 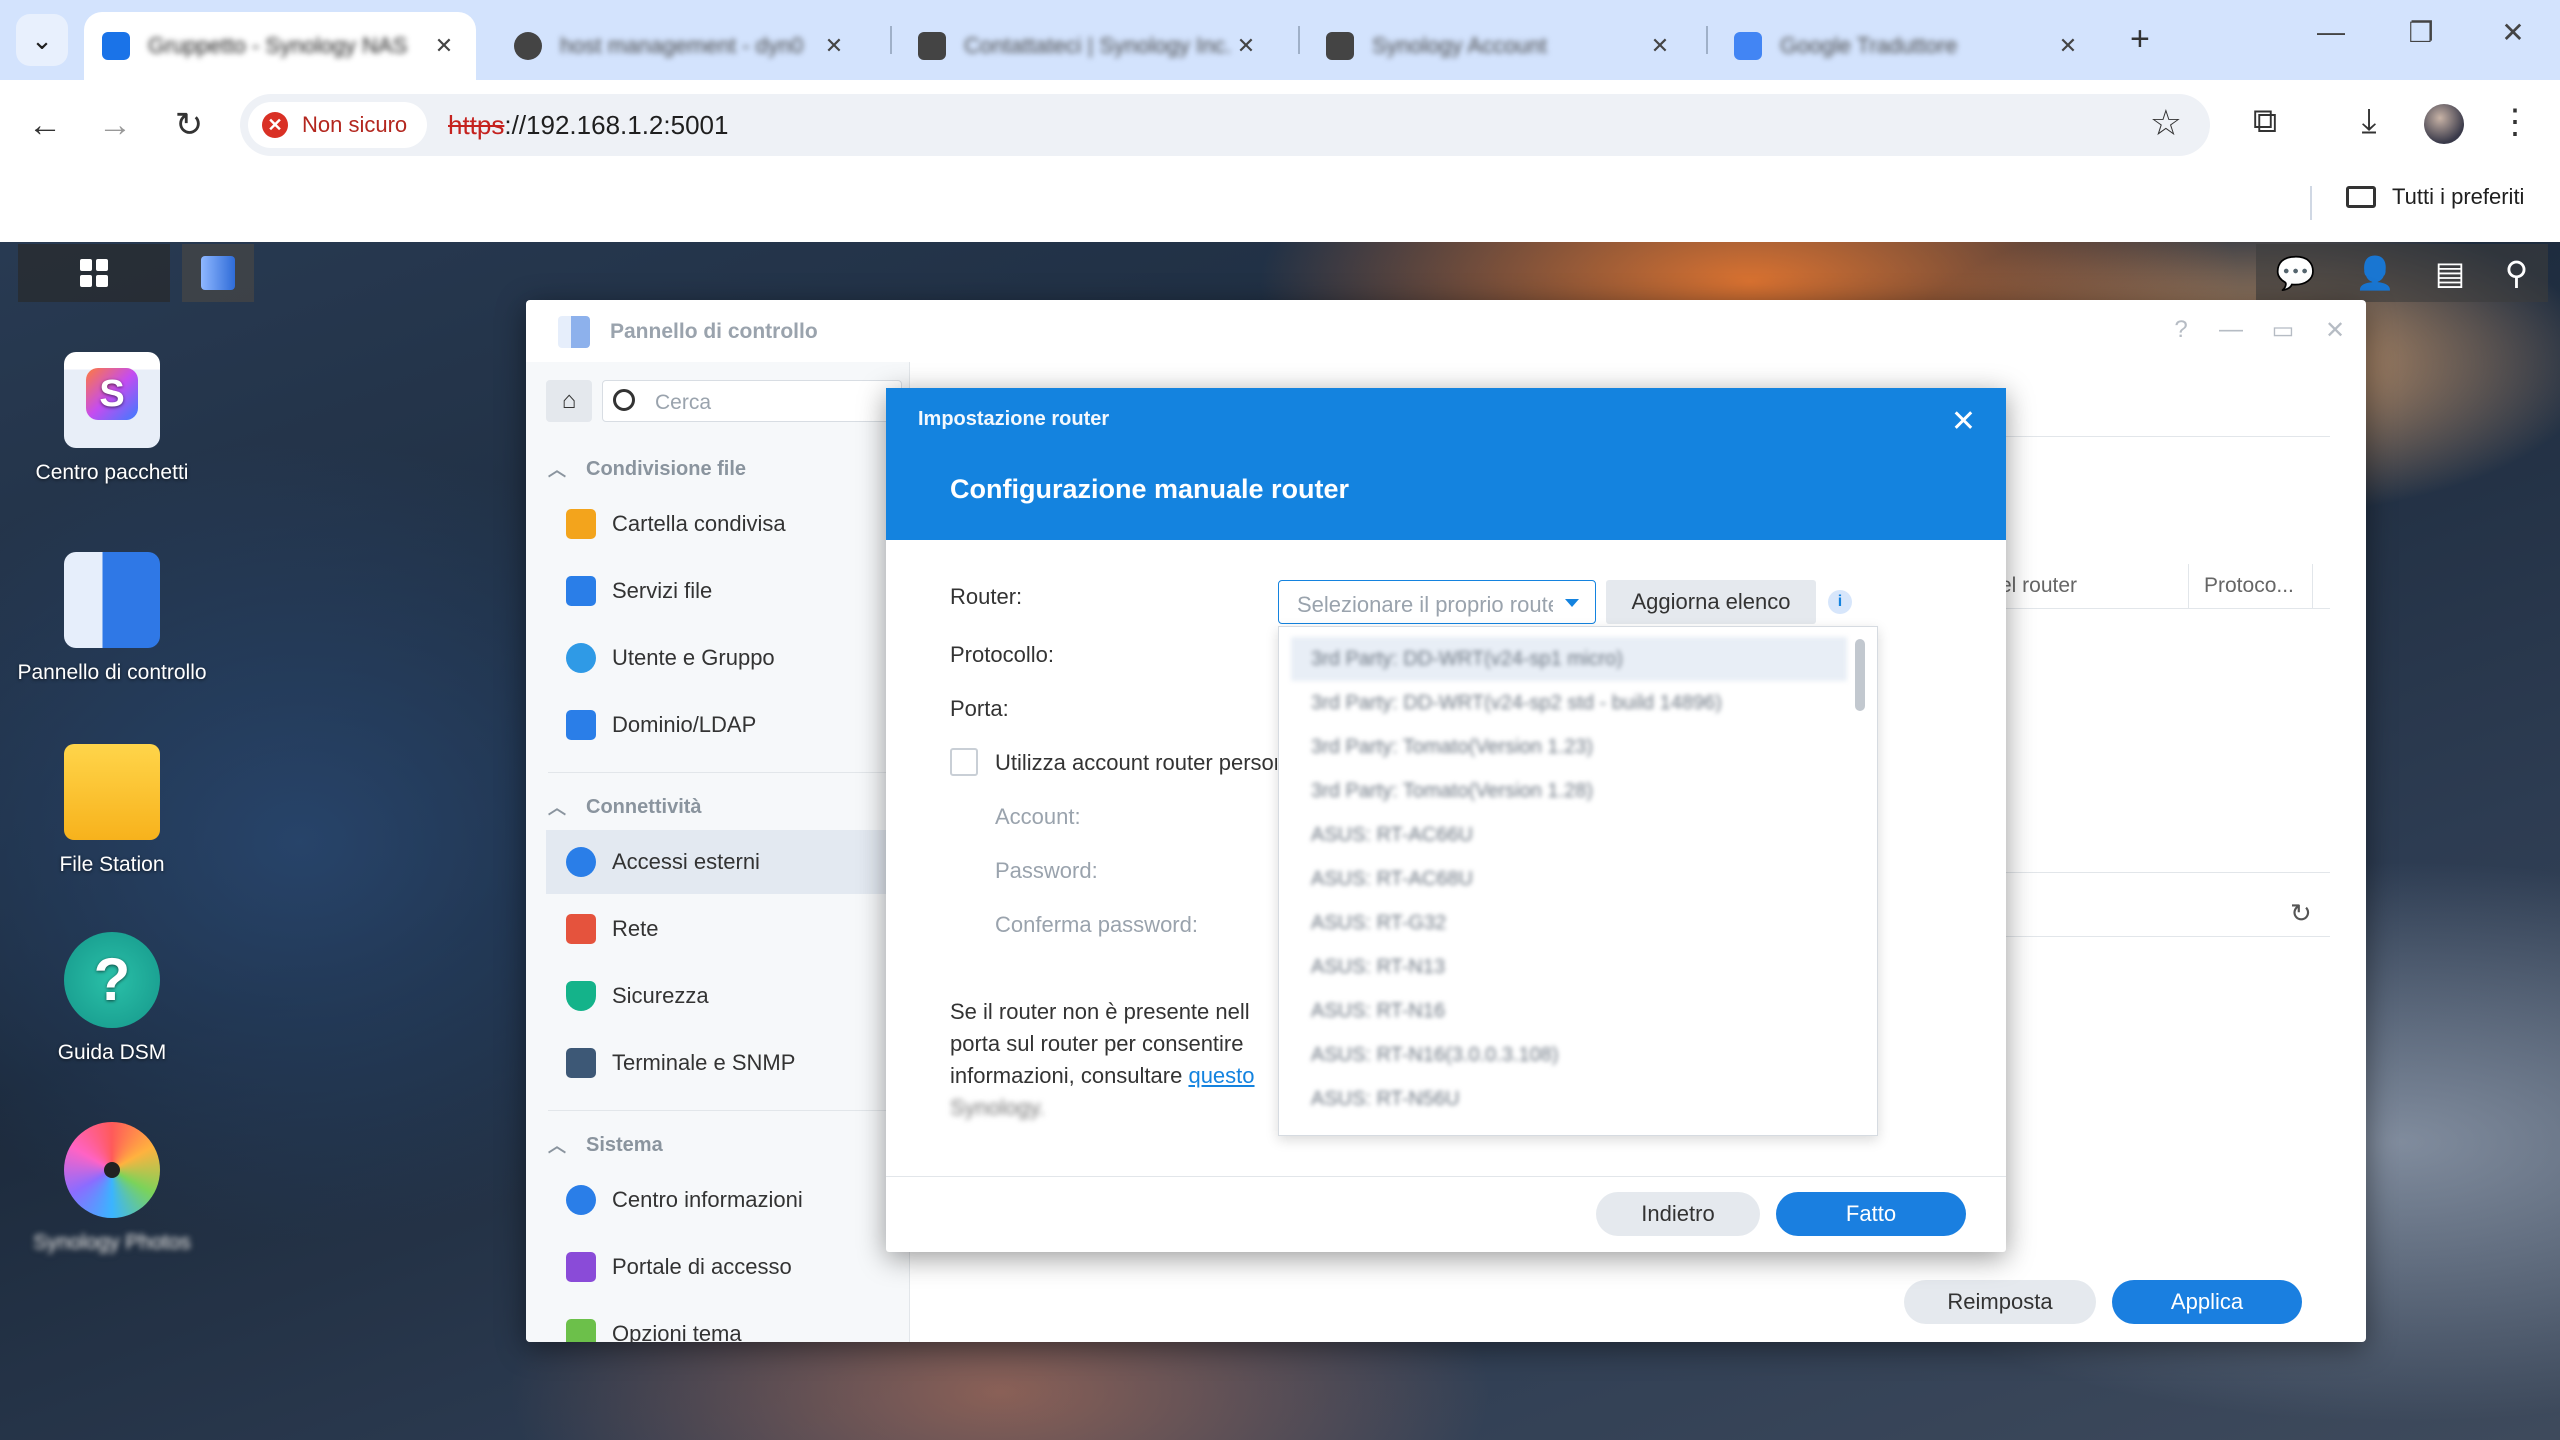 What do you see at coordinates (1221, 1075) in the screenshot?
I see `help-link: questo` at bounding box center [1221, 1075].